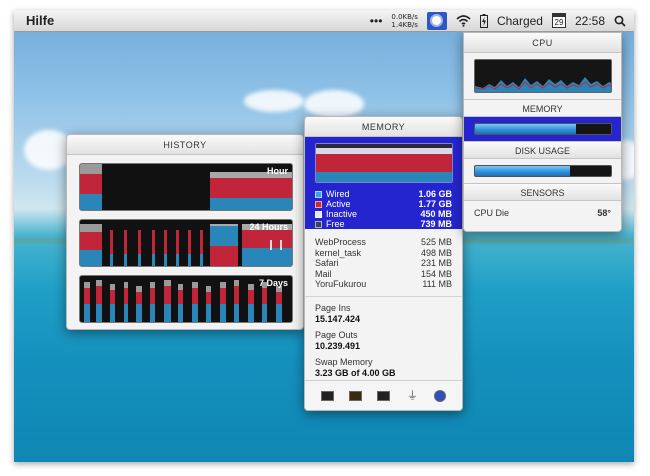 This screenshot has width=650, height=476. I want to click on process-name: Safari, so click(327, 263).